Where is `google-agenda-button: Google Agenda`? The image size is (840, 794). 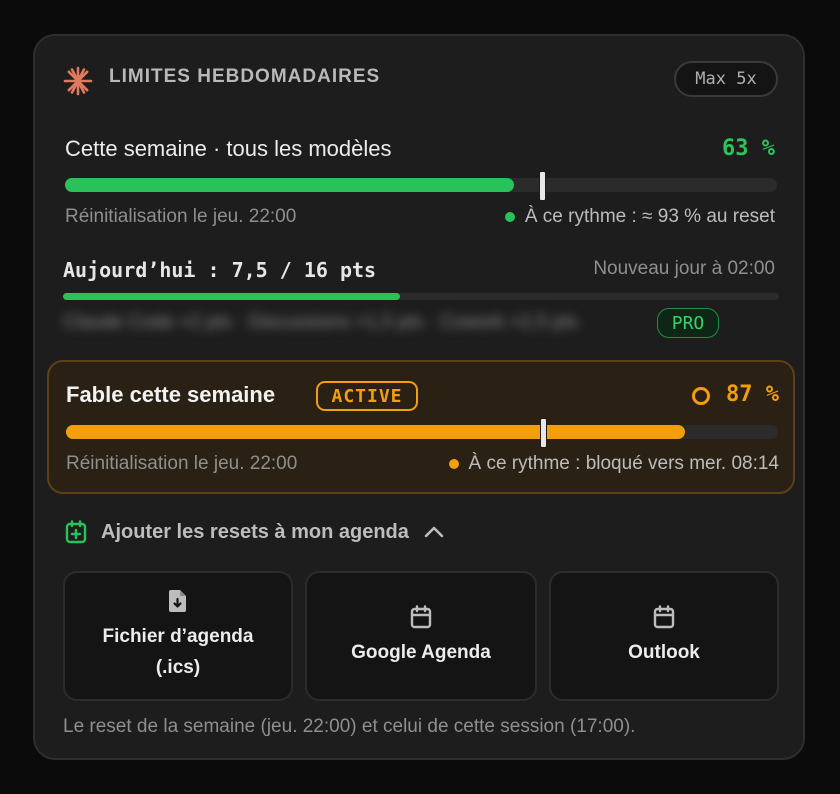 google-agenda-button: Google Agenda is located at coordinates (421, 636).